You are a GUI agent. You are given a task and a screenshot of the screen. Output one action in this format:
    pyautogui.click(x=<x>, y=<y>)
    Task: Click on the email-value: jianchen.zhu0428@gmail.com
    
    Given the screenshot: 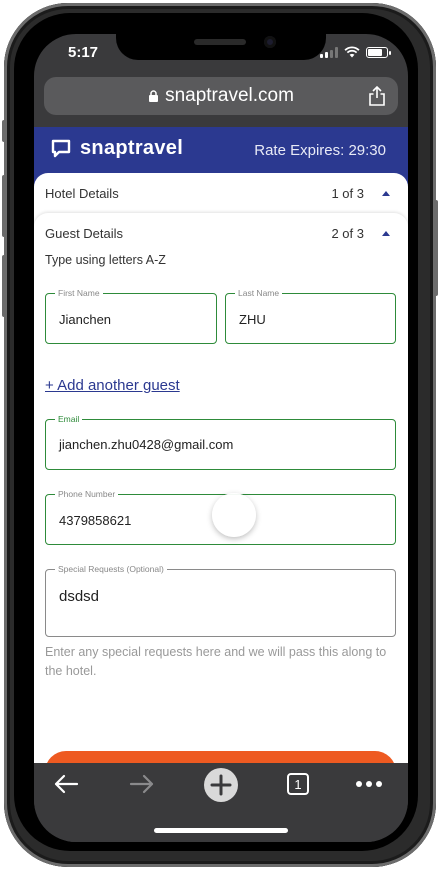 What is the action you would take?
    pyautogui.click(x=146, y=444)
    